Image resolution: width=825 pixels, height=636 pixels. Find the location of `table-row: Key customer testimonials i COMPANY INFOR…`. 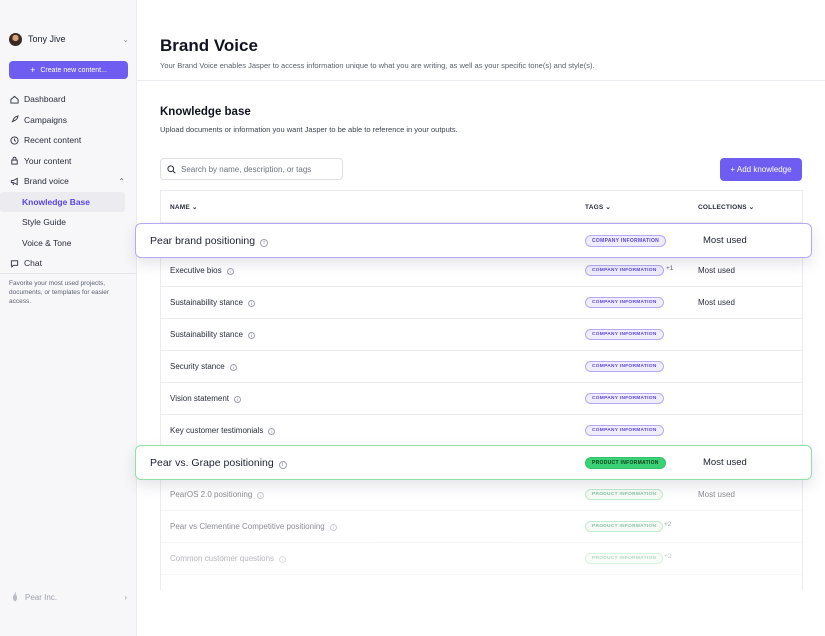

table-row: Key customer testimonials i COMPANY INFOR… is located at coordinates (481, 431).